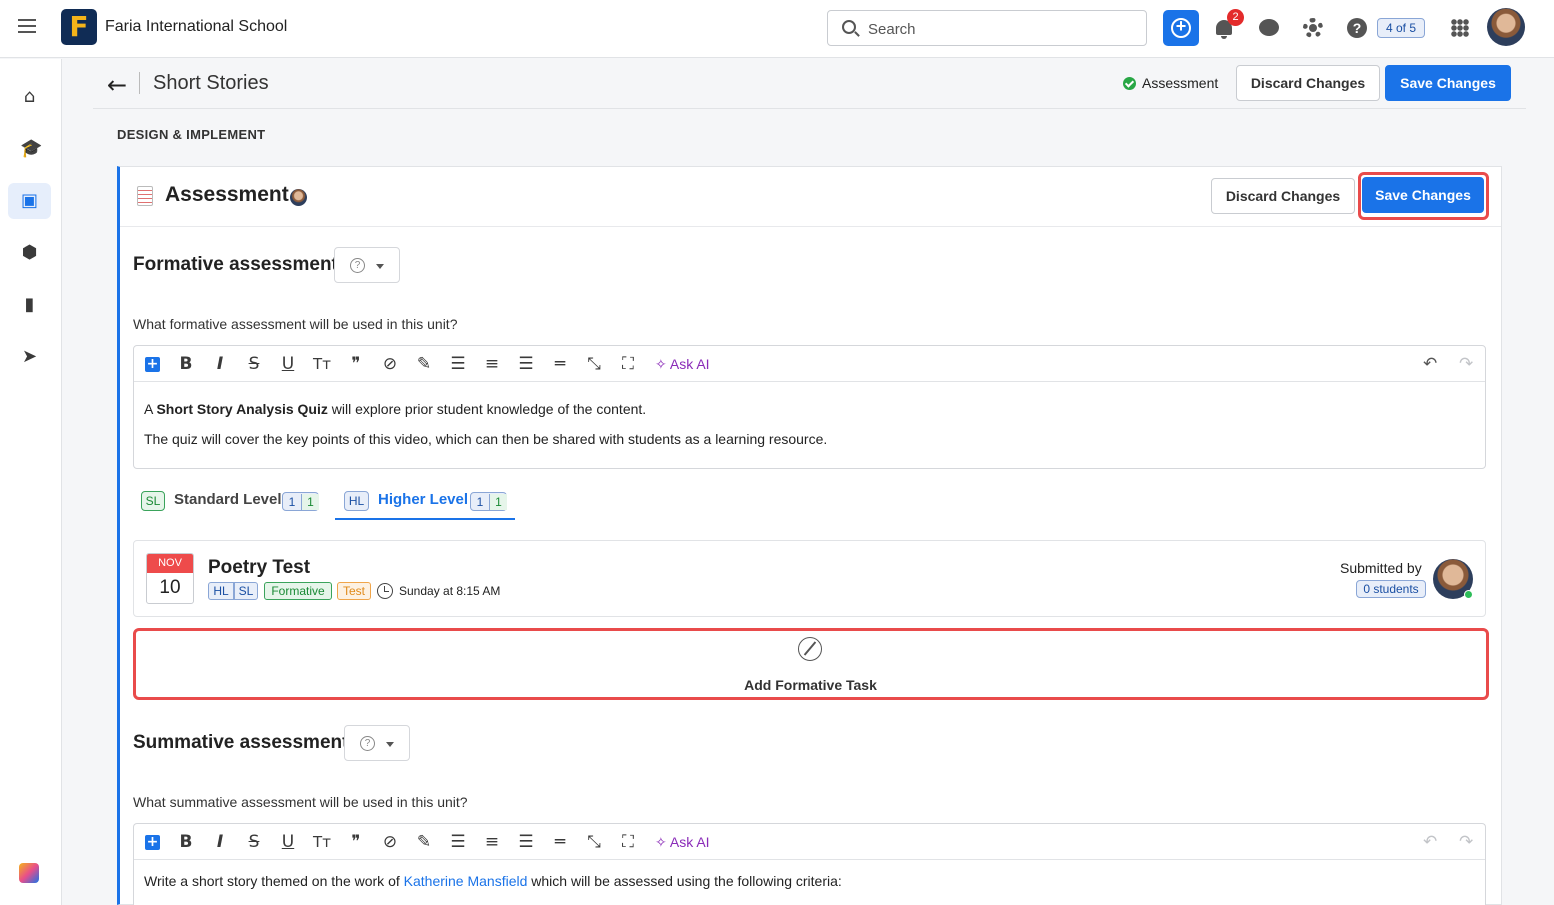  What do you see at coordinates (211, 83) in the screenshot?
I see `page-title: Short Stories` at bounding box center [211, 83].